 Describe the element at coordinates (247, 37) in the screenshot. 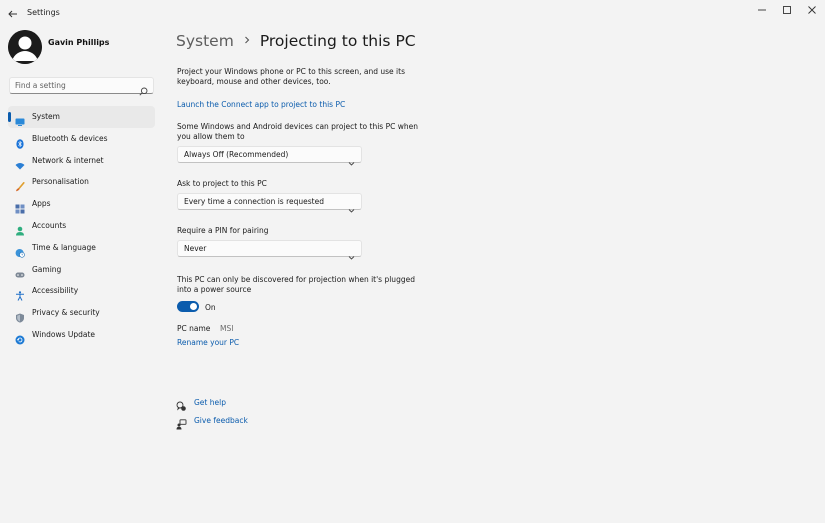

I see `chevron-right-icon` at that location.